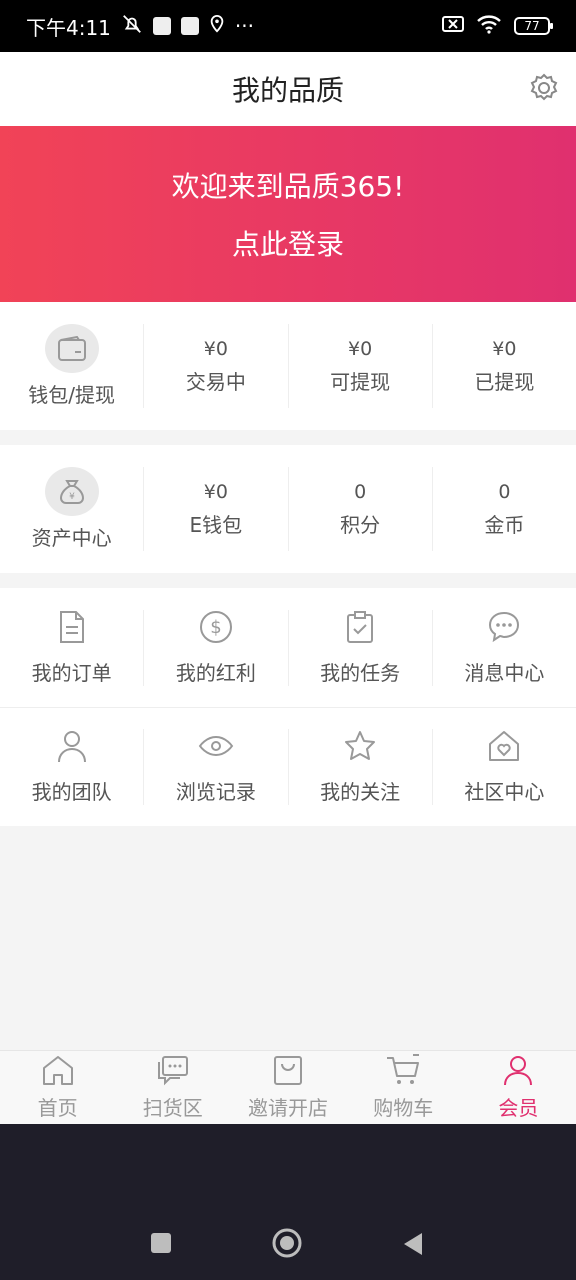 The width and height of the screenshot is (576, 1280). I want to click on page-title: 我的品质, so click(287, 90).